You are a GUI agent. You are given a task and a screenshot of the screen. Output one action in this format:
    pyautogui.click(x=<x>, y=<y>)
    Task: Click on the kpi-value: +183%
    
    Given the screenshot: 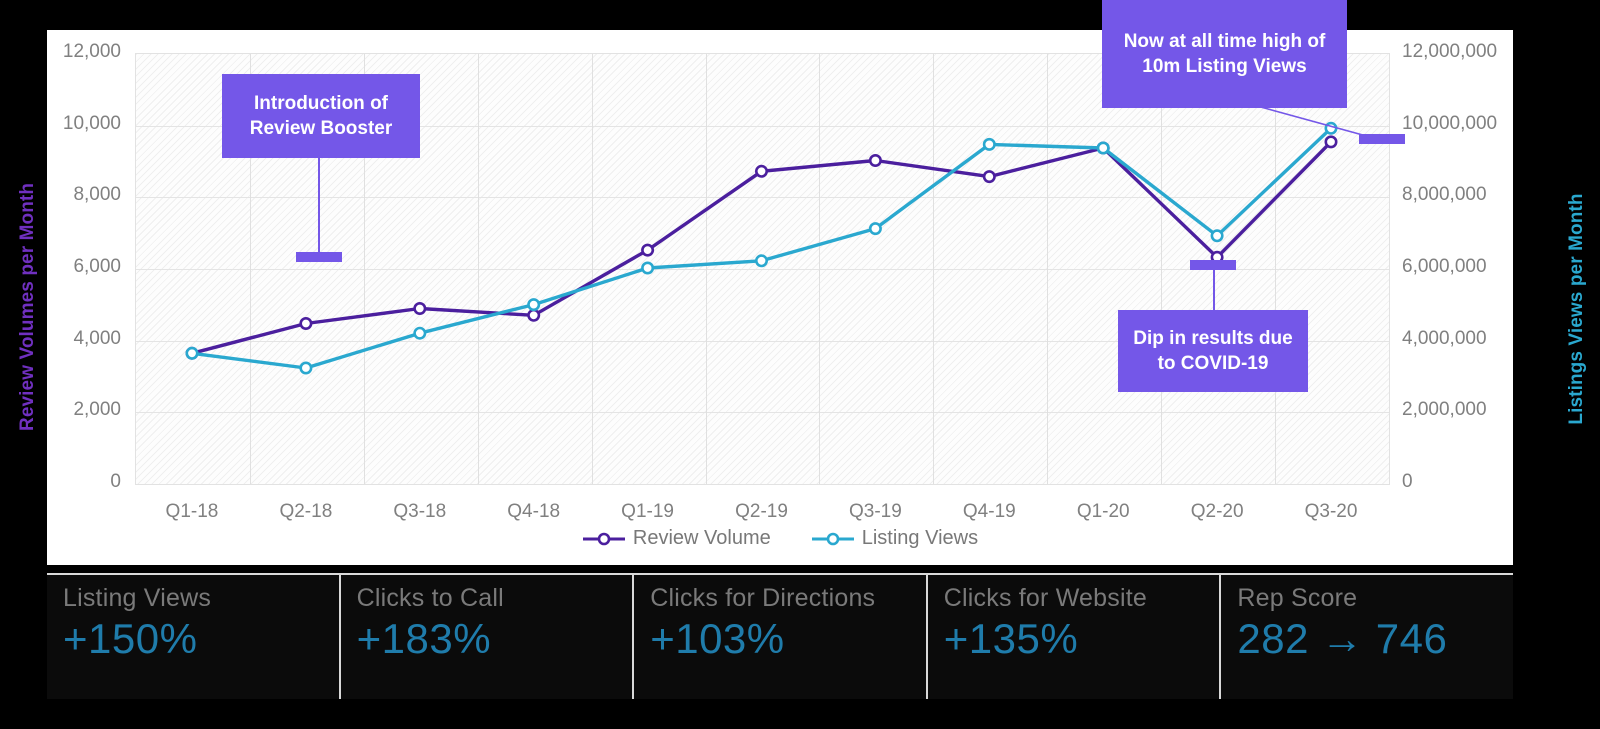 What is the action you would take?
    pyautogui.click(x=424, y=638)
    